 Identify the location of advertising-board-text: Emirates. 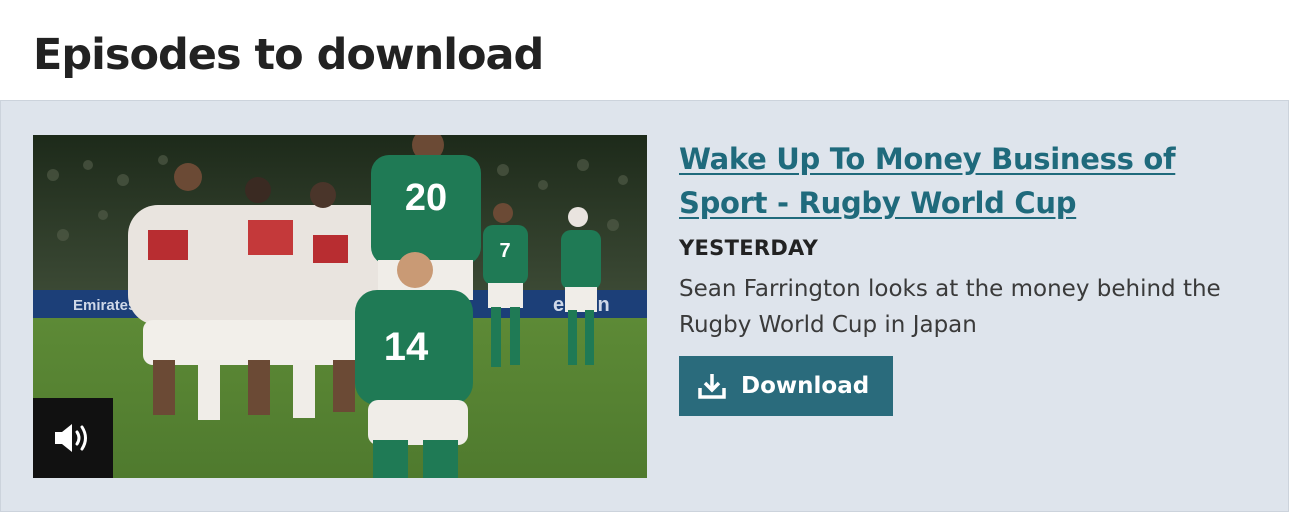
(104, 305).